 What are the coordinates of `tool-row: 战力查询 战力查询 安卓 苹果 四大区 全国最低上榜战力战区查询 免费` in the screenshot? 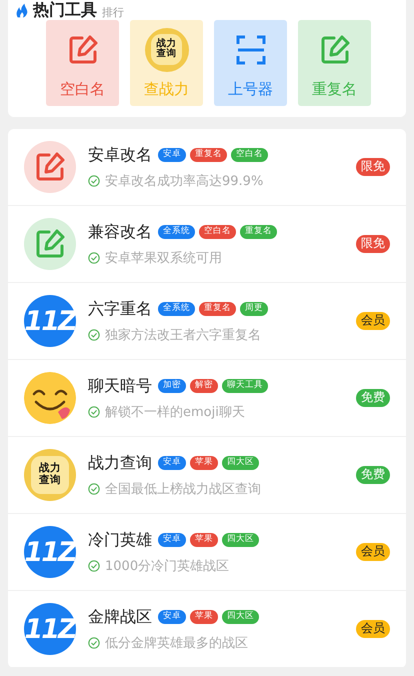 It's located at (207, 475).